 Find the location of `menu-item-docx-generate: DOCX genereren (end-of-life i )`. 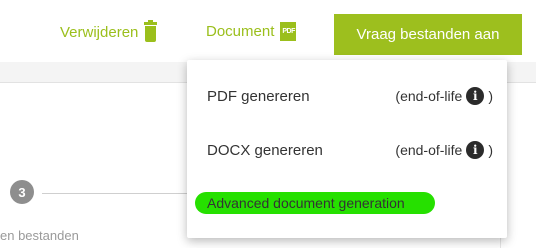

menu-item-docx-generate: DOCX genereren (end-of-life i ) is located at coordinates (350, 150).